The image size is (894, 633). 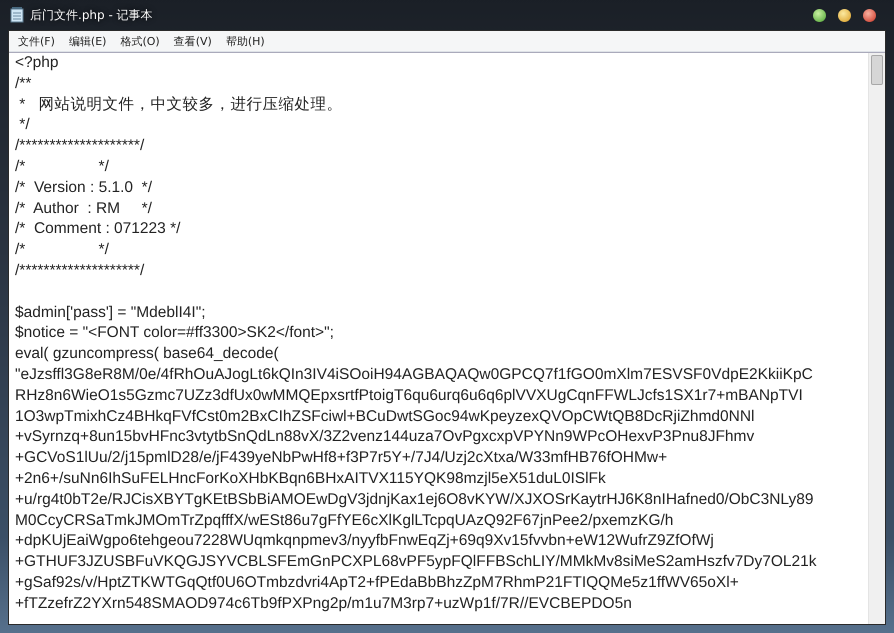 I want to click on menu-item: 编辑(E), so click(x=88, y=41).